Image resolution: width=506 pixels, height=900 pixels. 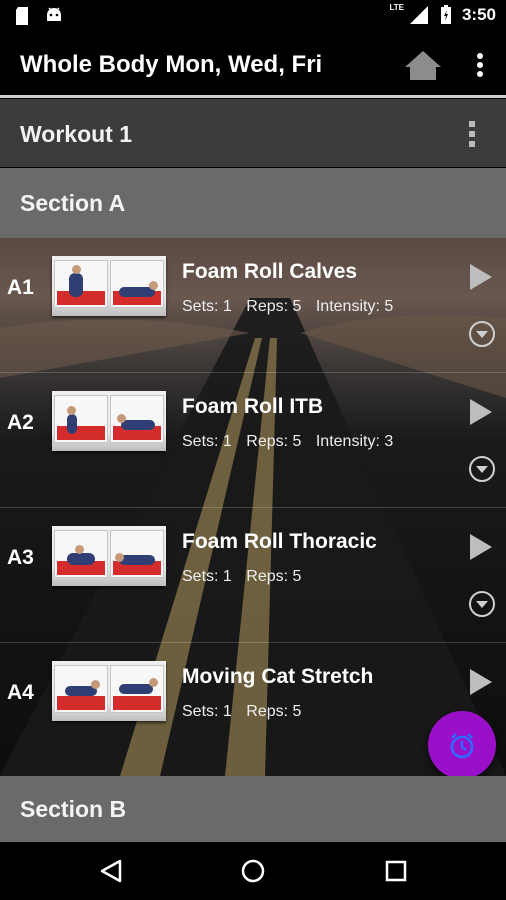 I want to click on intensity-label: Intensity: 3, so click(x=354, y=441).